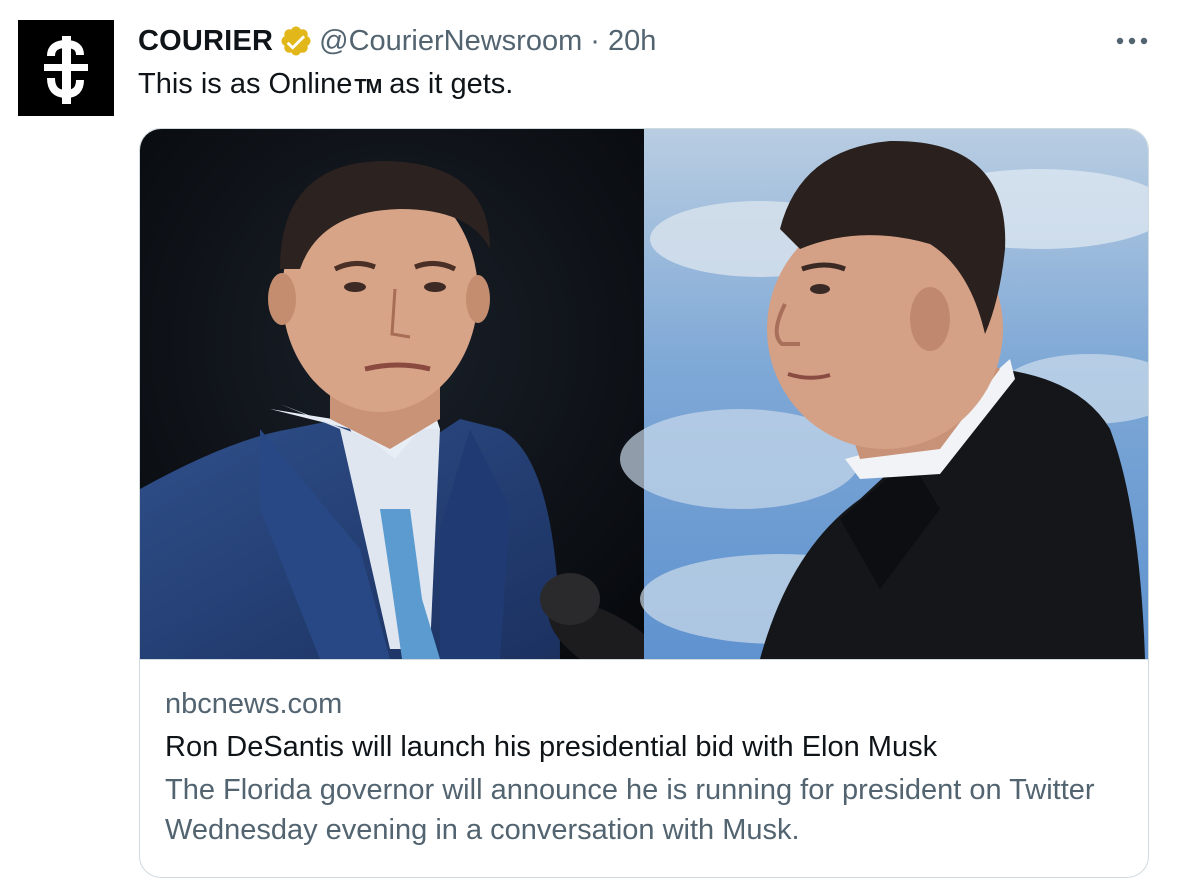 This screenshot has width=1180, height=892. What do you see at coordinates (254, 704) in the screenshot?
I see `card-domain: nbcnews.com` at bounding box center [254, 704].